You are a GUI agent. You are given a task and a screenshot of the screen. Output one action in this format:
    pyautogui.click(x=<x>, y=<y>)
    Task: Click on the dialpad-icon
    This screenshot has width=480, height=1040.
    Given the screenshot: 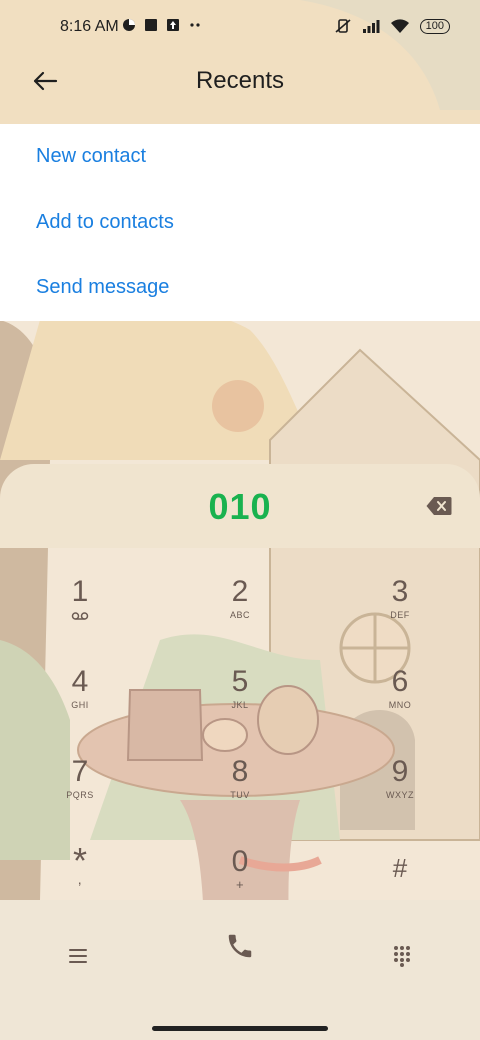 What is the action you would take?
    pyautogui.click(x=402, y=956)
    